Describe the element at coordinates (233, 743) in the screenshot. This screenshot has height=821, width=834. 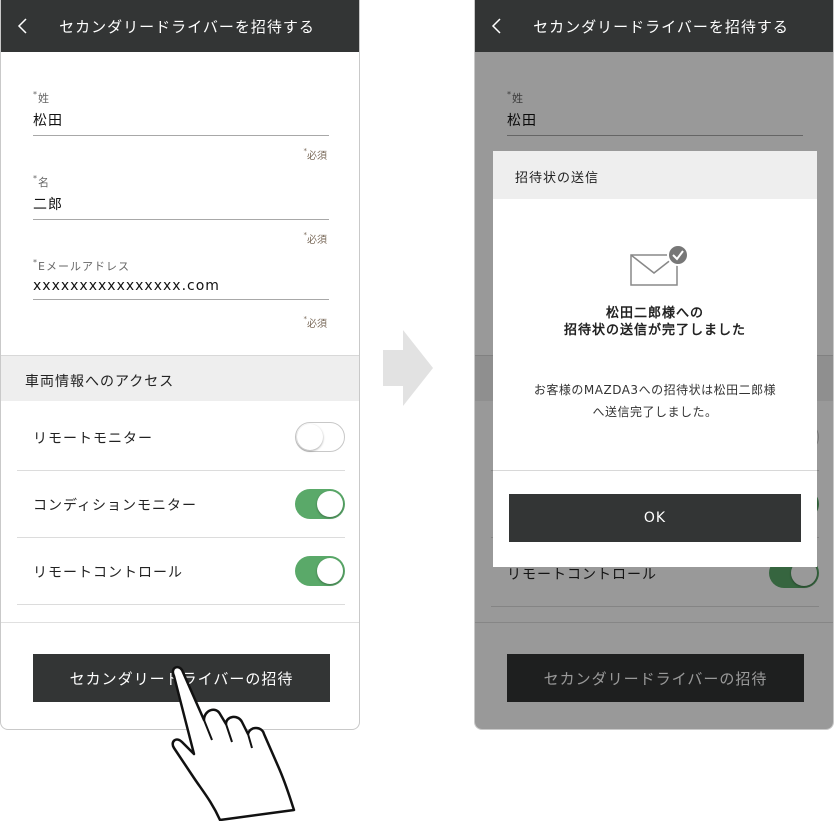
I see `tap-hand-icon` at that location.